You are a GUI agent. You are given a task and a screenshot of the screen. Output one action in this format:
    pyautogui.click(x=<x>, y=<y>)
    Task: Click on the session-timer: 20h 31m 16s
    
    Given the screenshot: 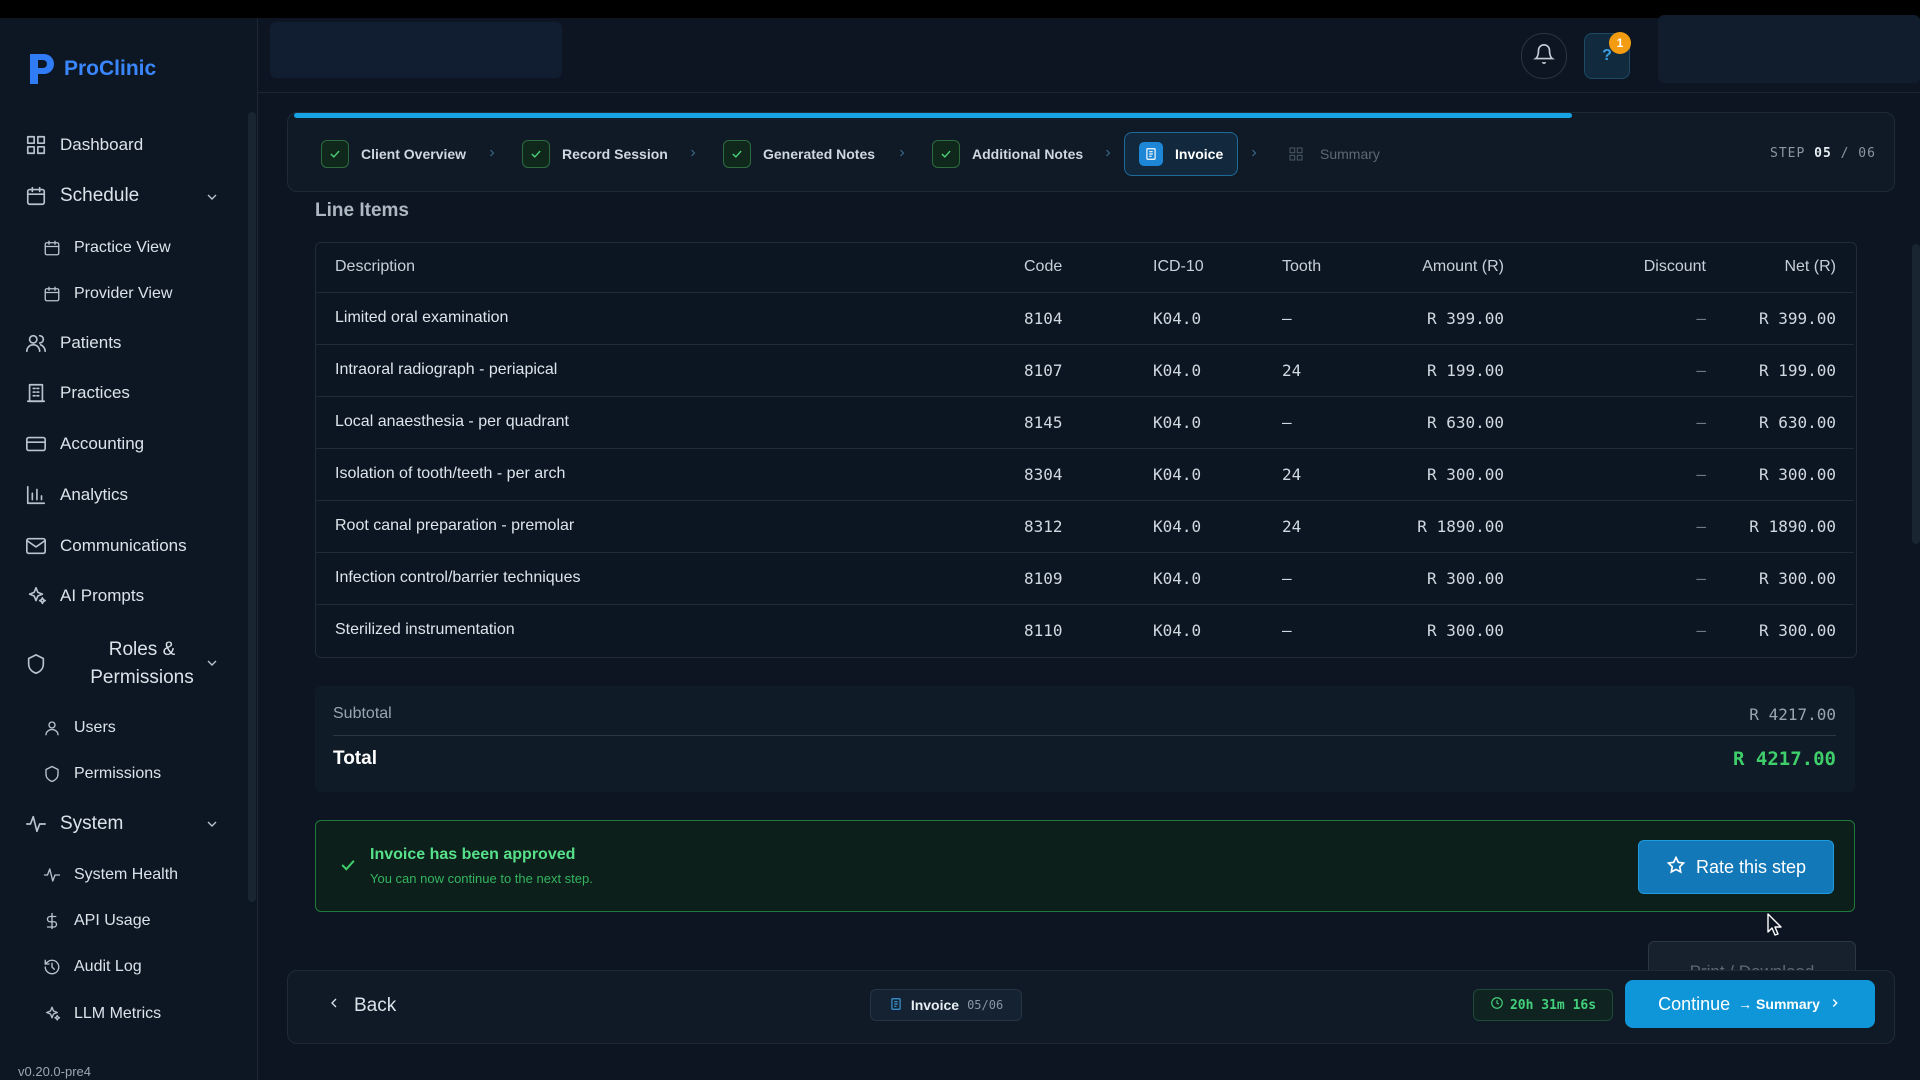 What is the action you would take?
    pyautogui.click(x=1543, y=1005)
    